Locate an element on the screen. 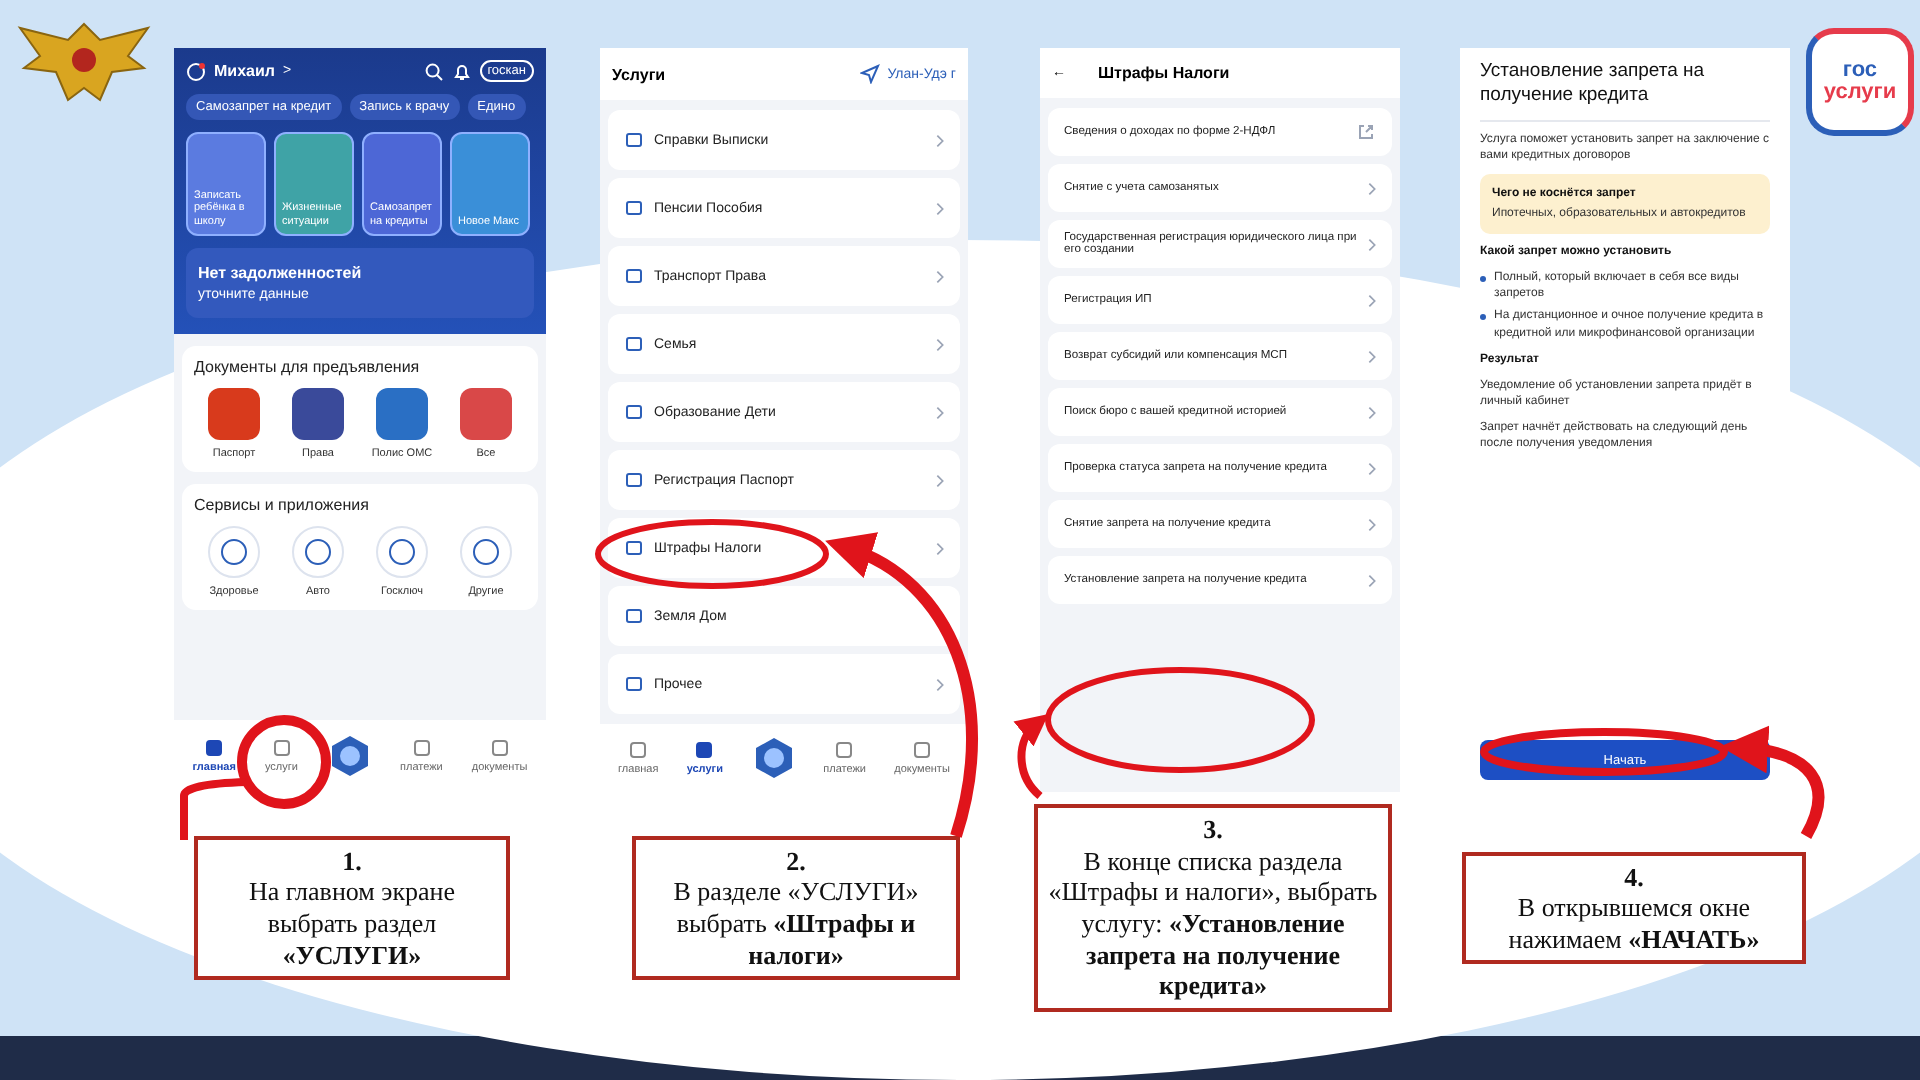 Image resolution: width=1920 pixels, height=1080 pixels. step-number: 2. is located at coordinates (796, 861).